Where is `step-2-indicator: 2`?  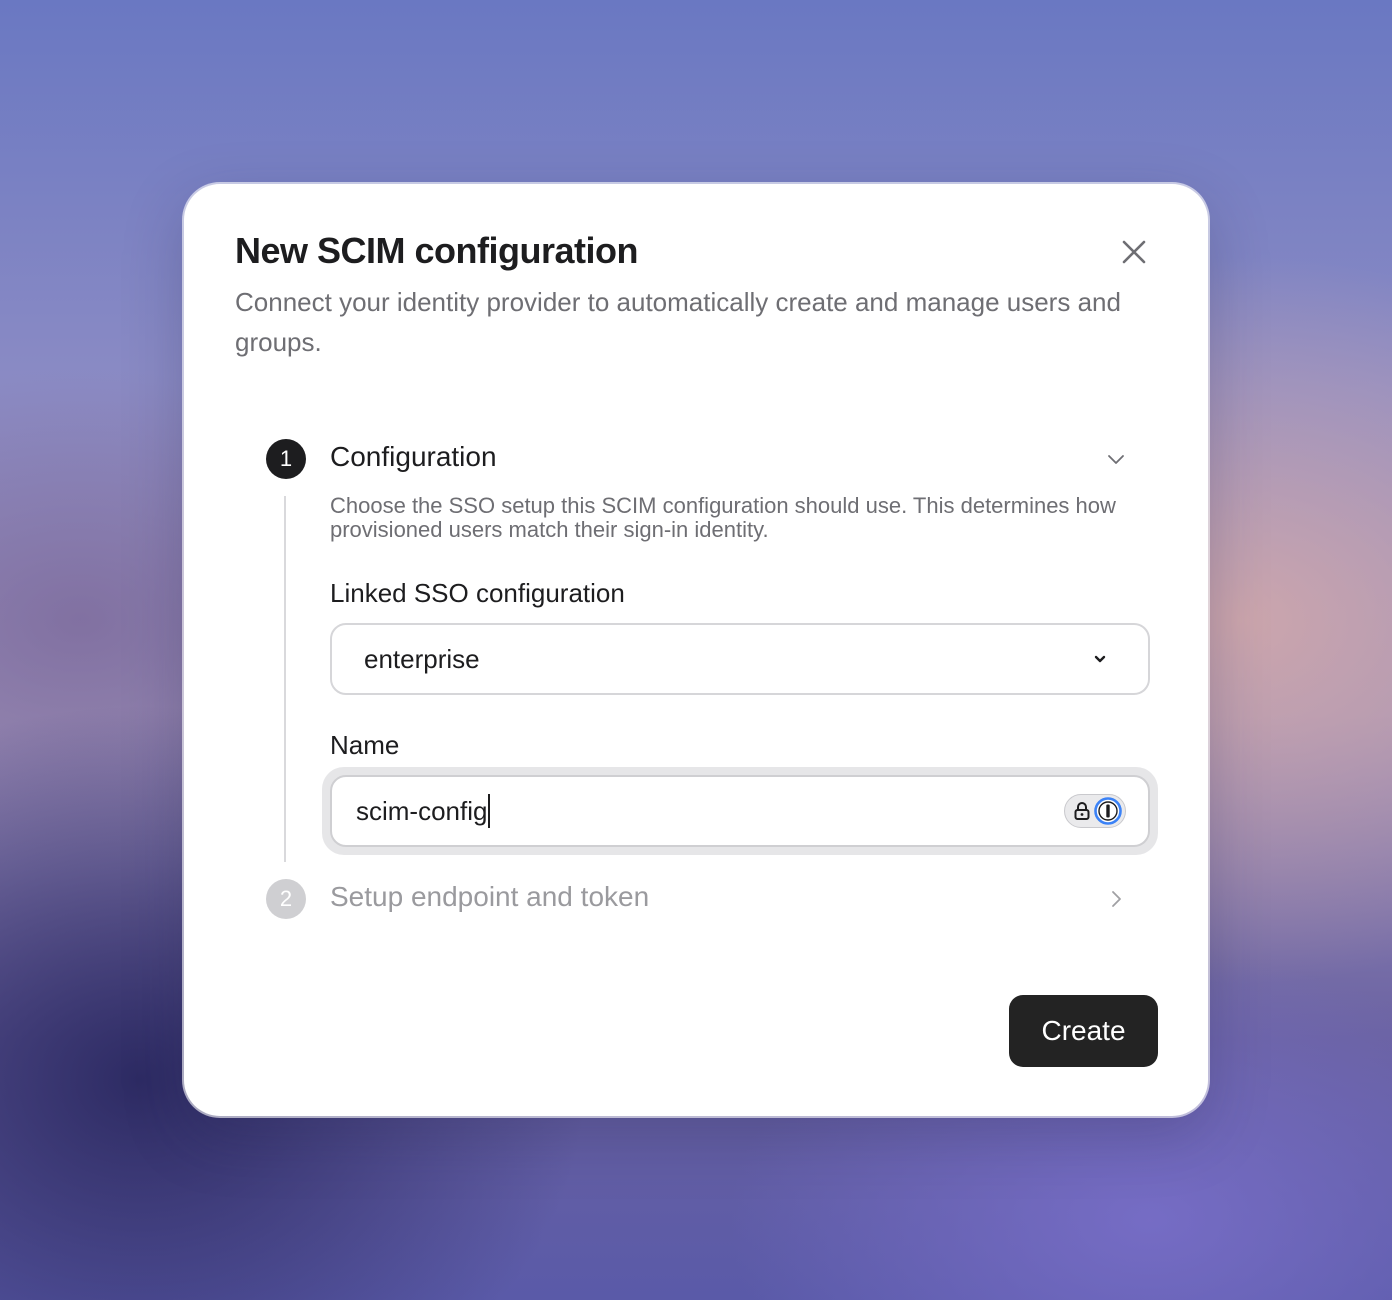
step-2-indicator: 2 is located at coordinates (286, 899).